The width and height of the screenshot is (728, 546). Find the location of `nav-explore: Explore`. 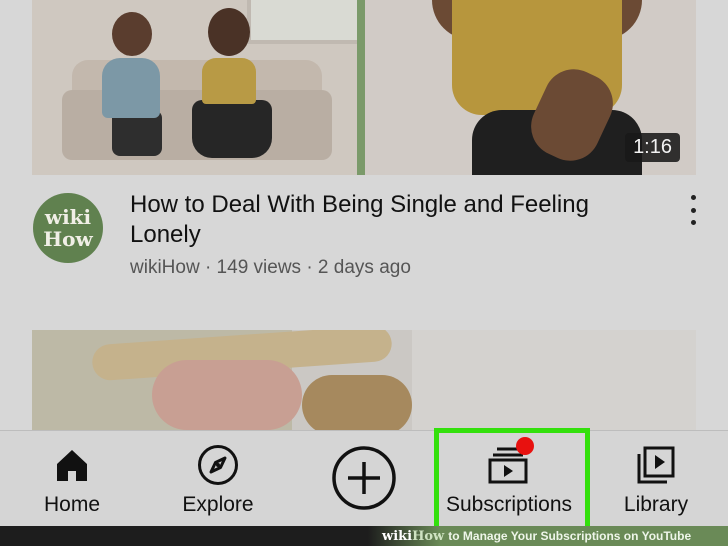

nav-explore: Explore is located at coordinates (218, 479).